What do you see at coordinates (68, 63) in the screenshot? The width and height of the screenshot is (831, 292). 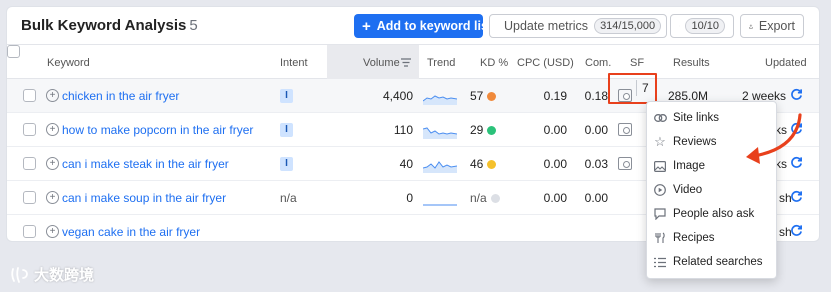 I see `col-keyword: Keyword` at bounding box center [68, 63].